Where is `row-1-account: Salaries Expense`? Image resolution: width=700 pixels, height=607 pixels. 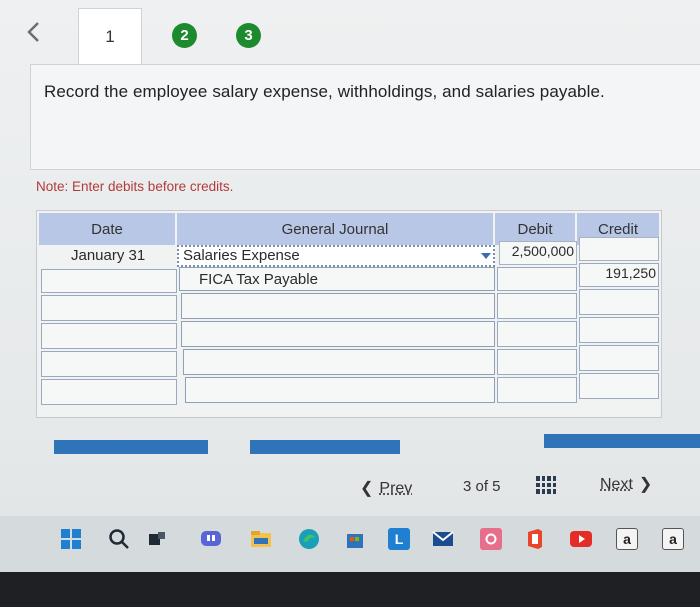 row-1-account: Salaries Expense is located at coordinates (241, 255).